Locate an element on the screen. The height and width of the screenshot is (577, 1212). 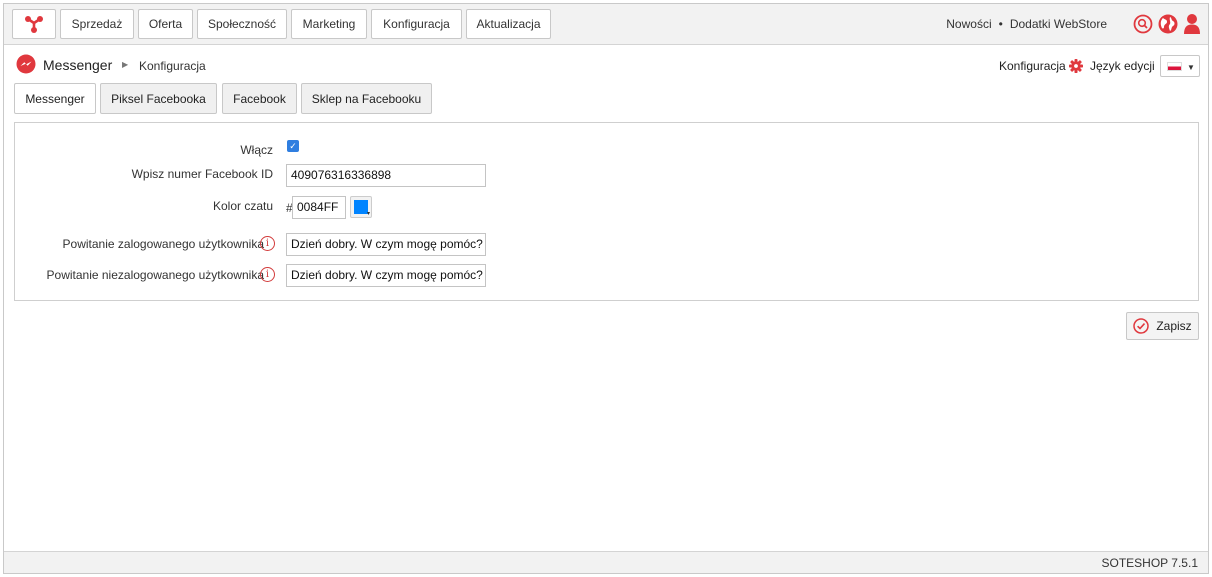
share-logo-icon is located at coordinates (34, 24).